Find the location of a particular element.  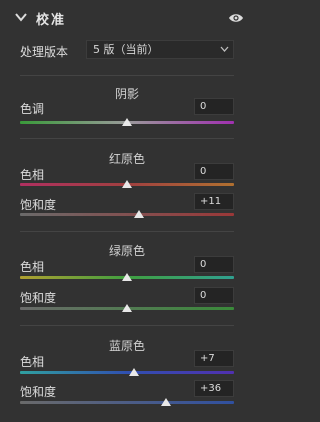

green-hue-label: 色相 is located at coordinates (32, 267).